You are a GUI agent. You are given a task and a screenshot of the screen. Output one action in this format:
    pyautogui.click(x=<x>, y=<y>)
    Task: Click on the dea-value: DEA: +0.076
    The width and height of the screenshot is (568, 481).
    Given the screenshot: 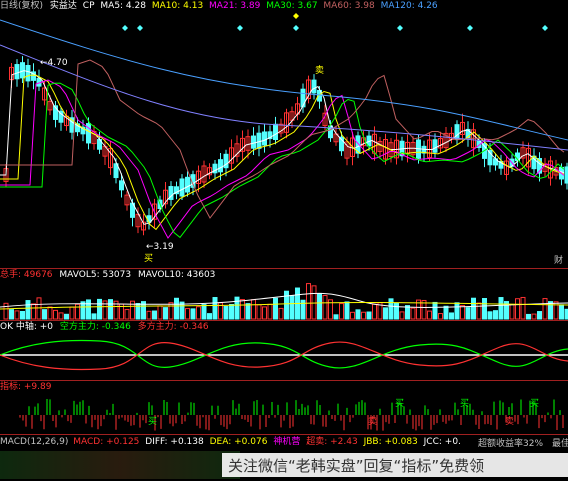 What is the action you would take?
    pyautogui.click(x=238, y=442)
    